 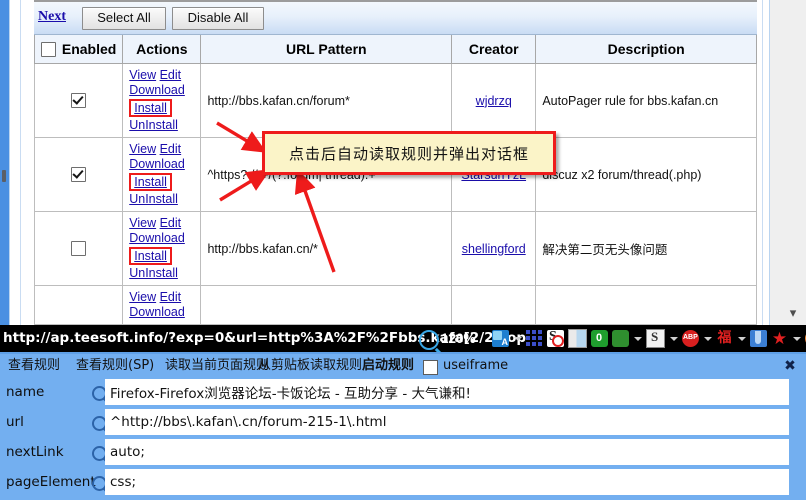 What do you see at coordinates (790, 365) in the screenshot?
I see `close-icon: ✖` at bounding box center [790, 365].